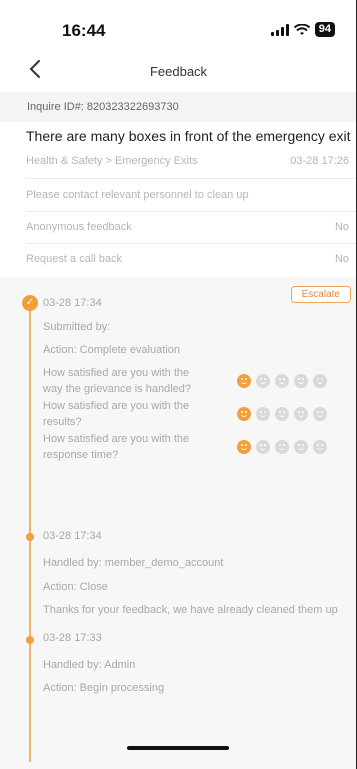 The image size is (357, 769). Describe the element at coordinates (319, 161) in the screenshot. I see `feedback-date: 03-28 17:26` at that location.